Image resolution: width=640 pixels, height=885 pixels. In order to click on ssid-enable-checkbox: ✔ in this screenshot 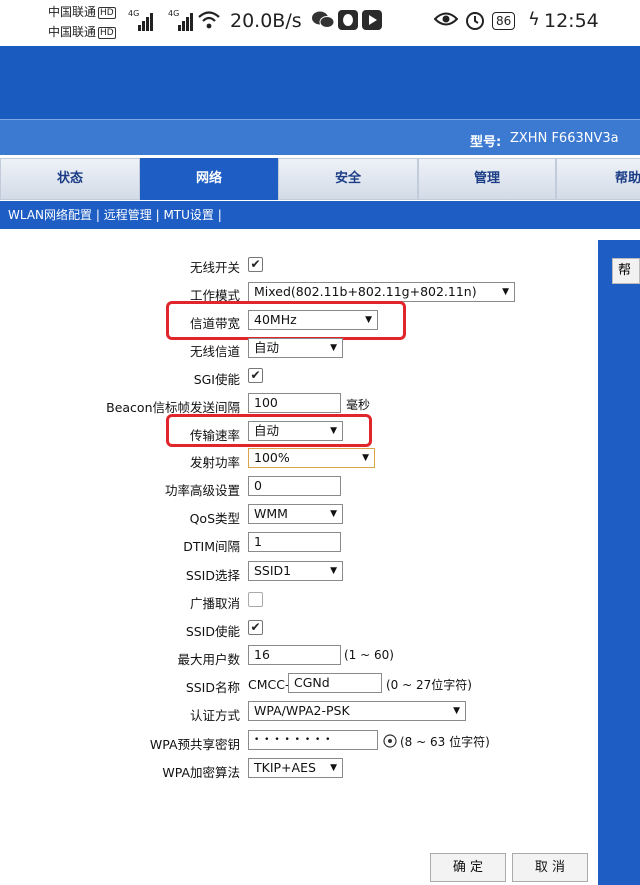, I will do `click(255, 627)`.